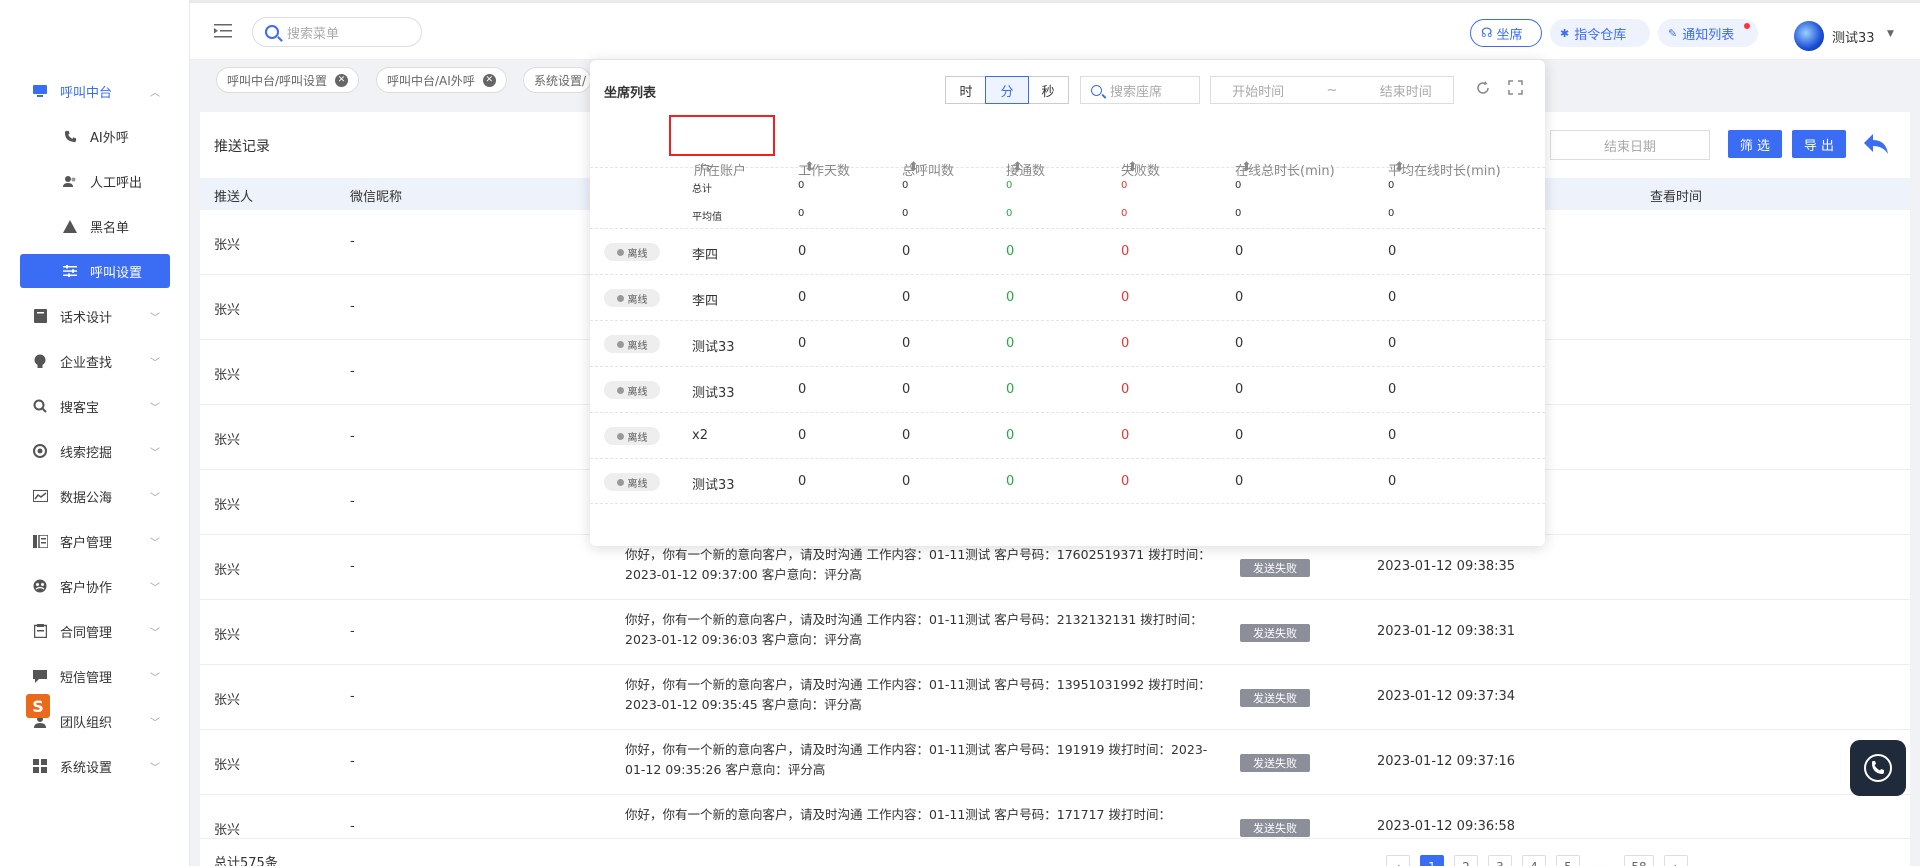 The height and width of the screenshot is (866, 1920). I want to click on sidebar-item-call-center: 呼叫中台 ︿, so click(95, 91).